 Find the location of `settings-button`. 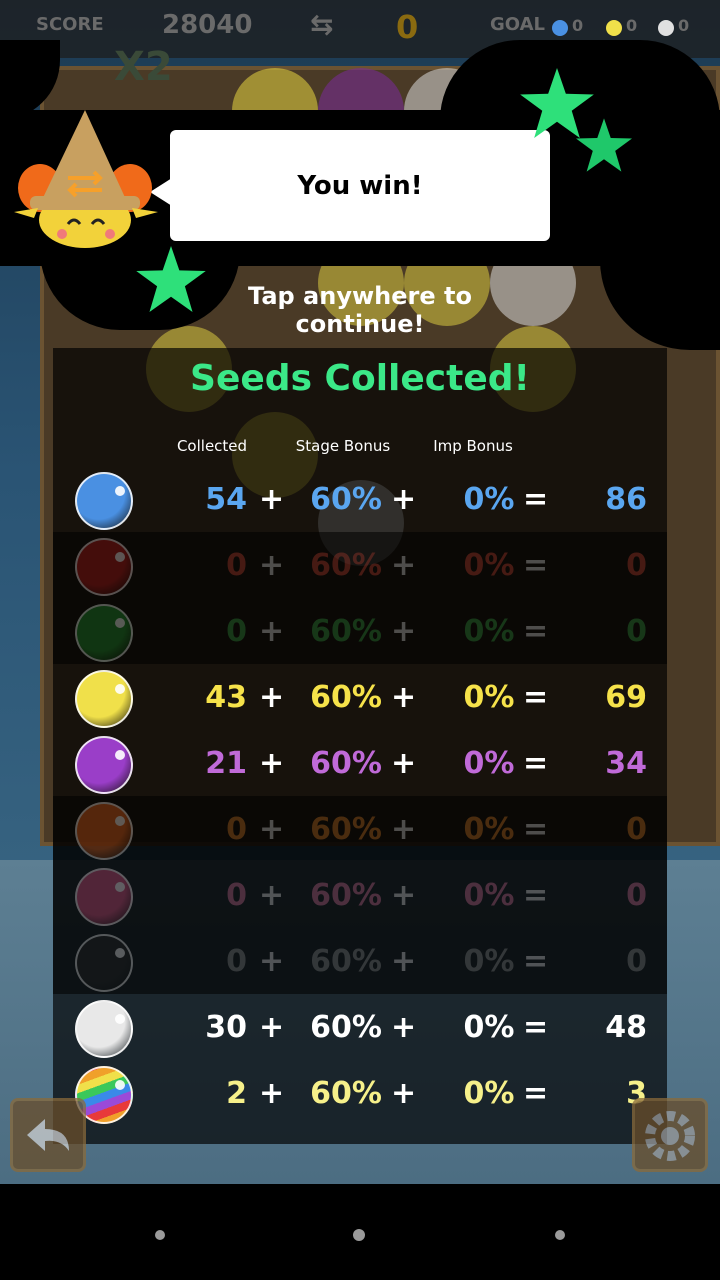

settings-button is located at coordinates (670, 1135).